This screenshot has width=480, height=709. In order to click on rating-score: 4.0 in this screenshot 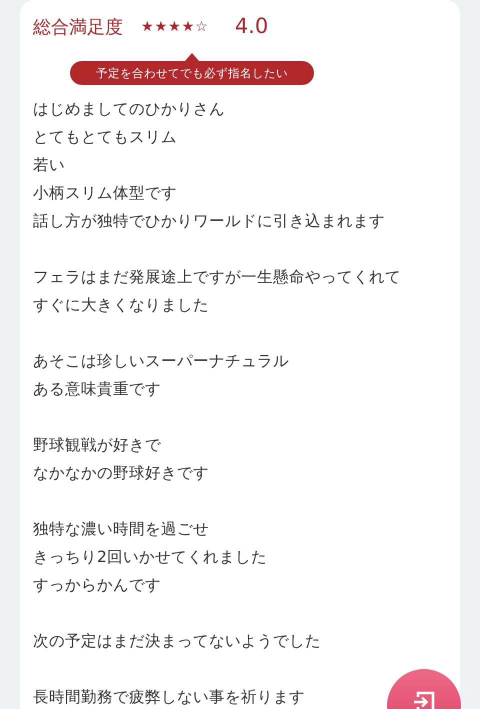, I will do `click(251, 26)`.